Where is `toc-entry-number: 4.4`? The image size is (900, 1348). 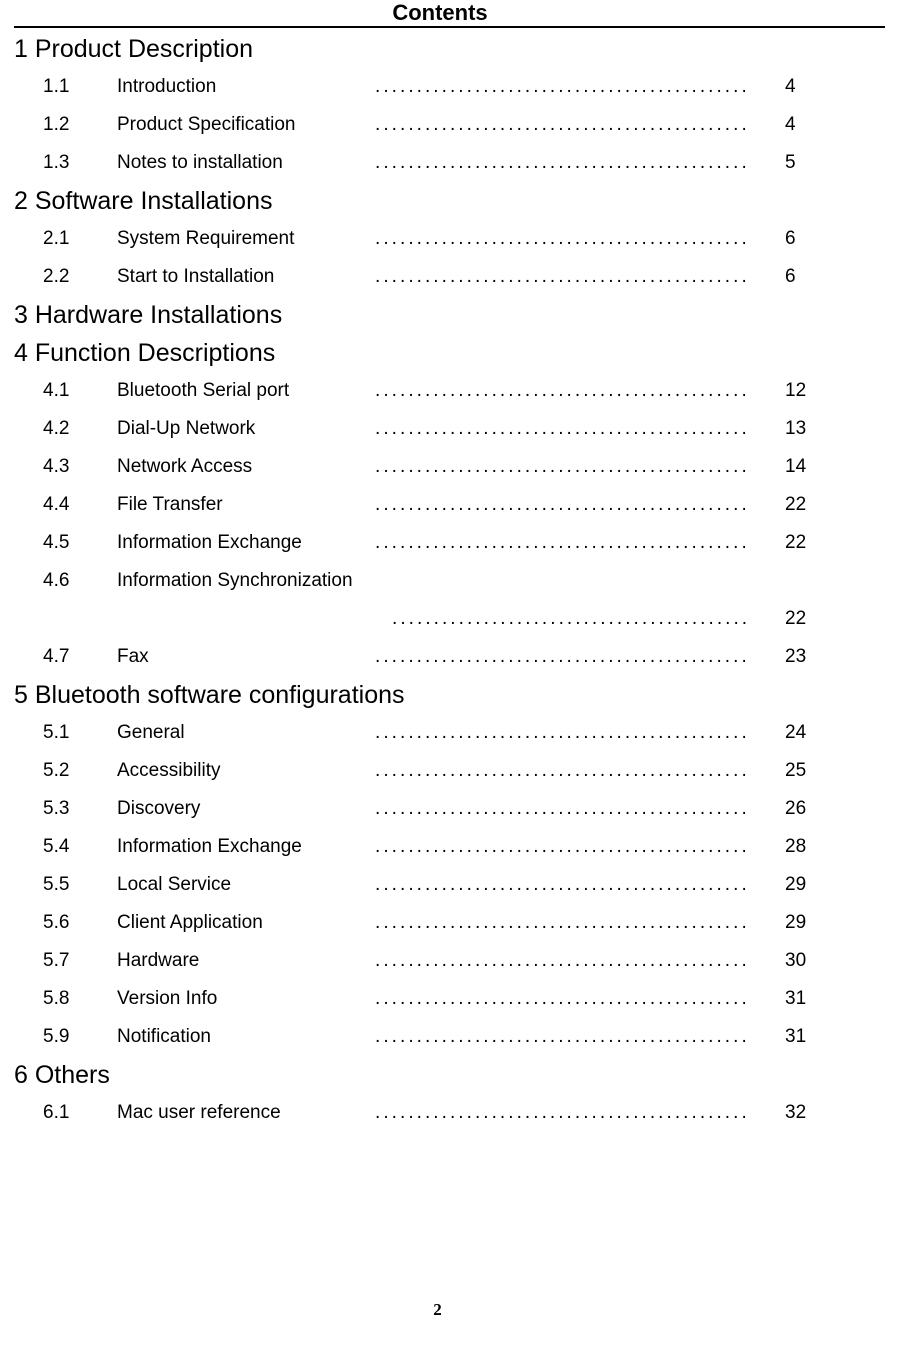
toc-entry-number: 4.4 is located at coordinates (56, 504).